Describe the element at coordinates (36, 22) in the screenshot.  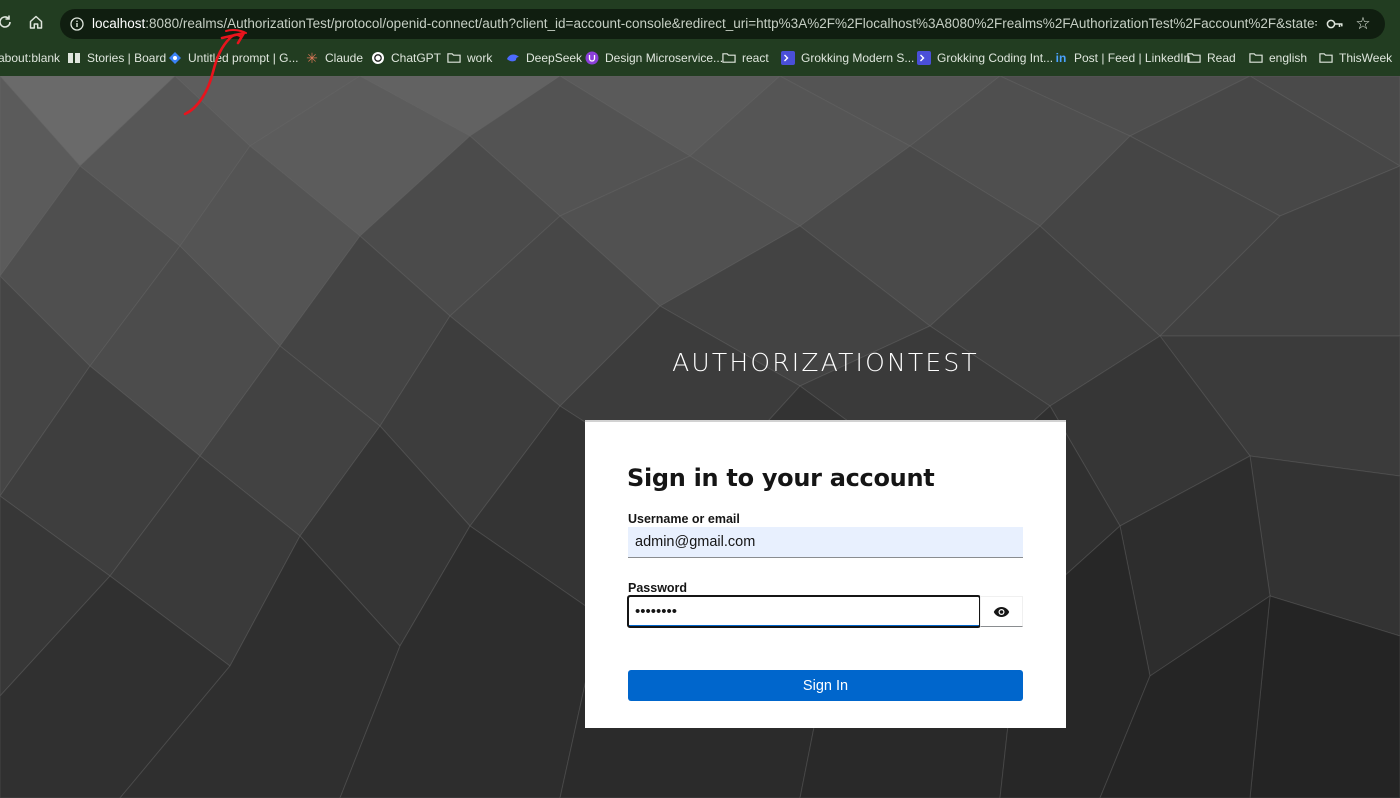
I see `home-icon` at that location.